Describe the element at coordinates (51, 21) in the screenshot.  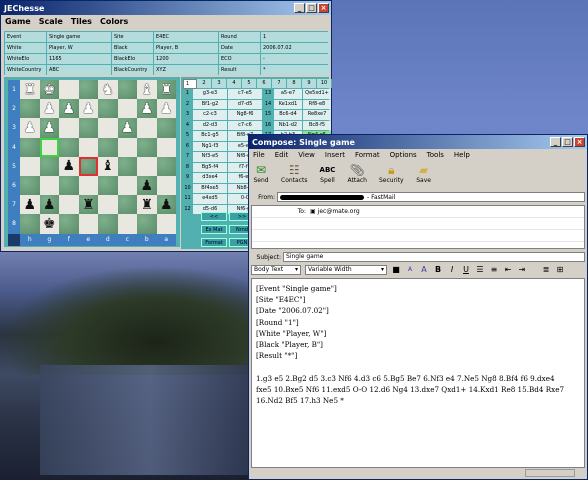
I see `menu-scale: Scale` at that location.